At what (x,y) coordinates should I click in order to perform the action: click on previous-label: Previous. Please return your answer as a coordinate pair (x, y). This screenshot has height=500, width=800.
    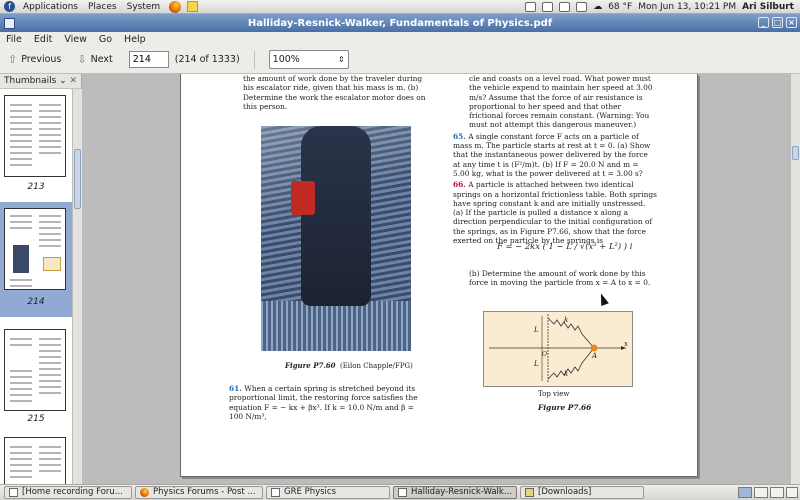
    Looking at the image, I should click on (41, 59).